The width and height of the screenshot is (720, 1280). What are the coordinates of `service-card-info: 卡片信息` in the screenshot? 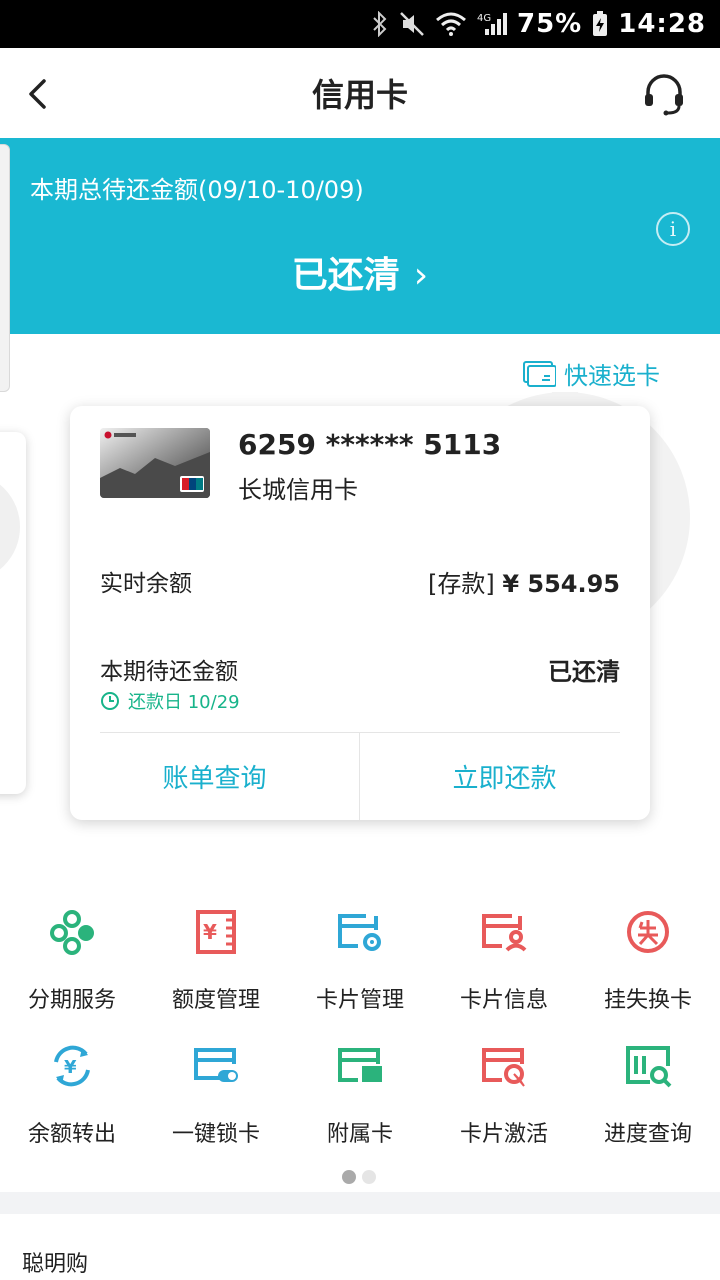 It's located at (504, 956).